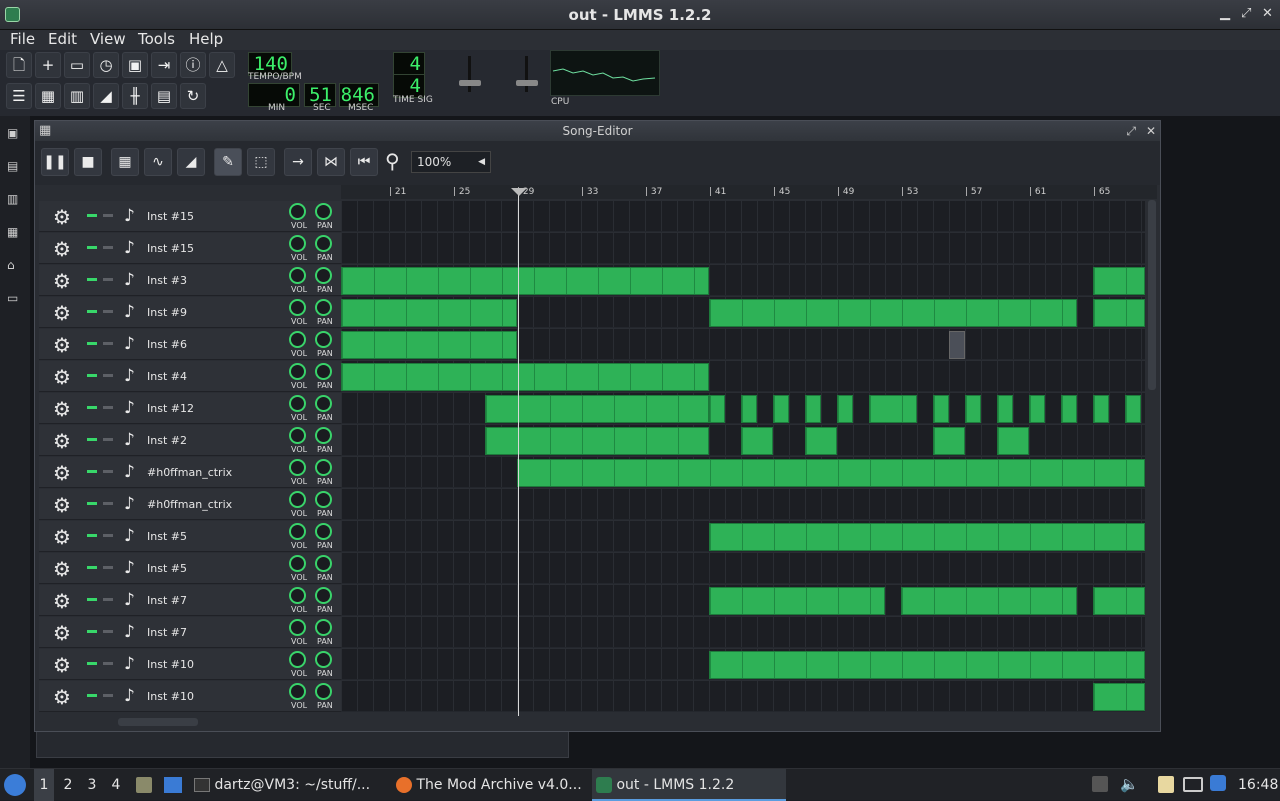  Describe the element at coordinates (144, 785) in the screenshot. I see `file-manager-icon` at that location.